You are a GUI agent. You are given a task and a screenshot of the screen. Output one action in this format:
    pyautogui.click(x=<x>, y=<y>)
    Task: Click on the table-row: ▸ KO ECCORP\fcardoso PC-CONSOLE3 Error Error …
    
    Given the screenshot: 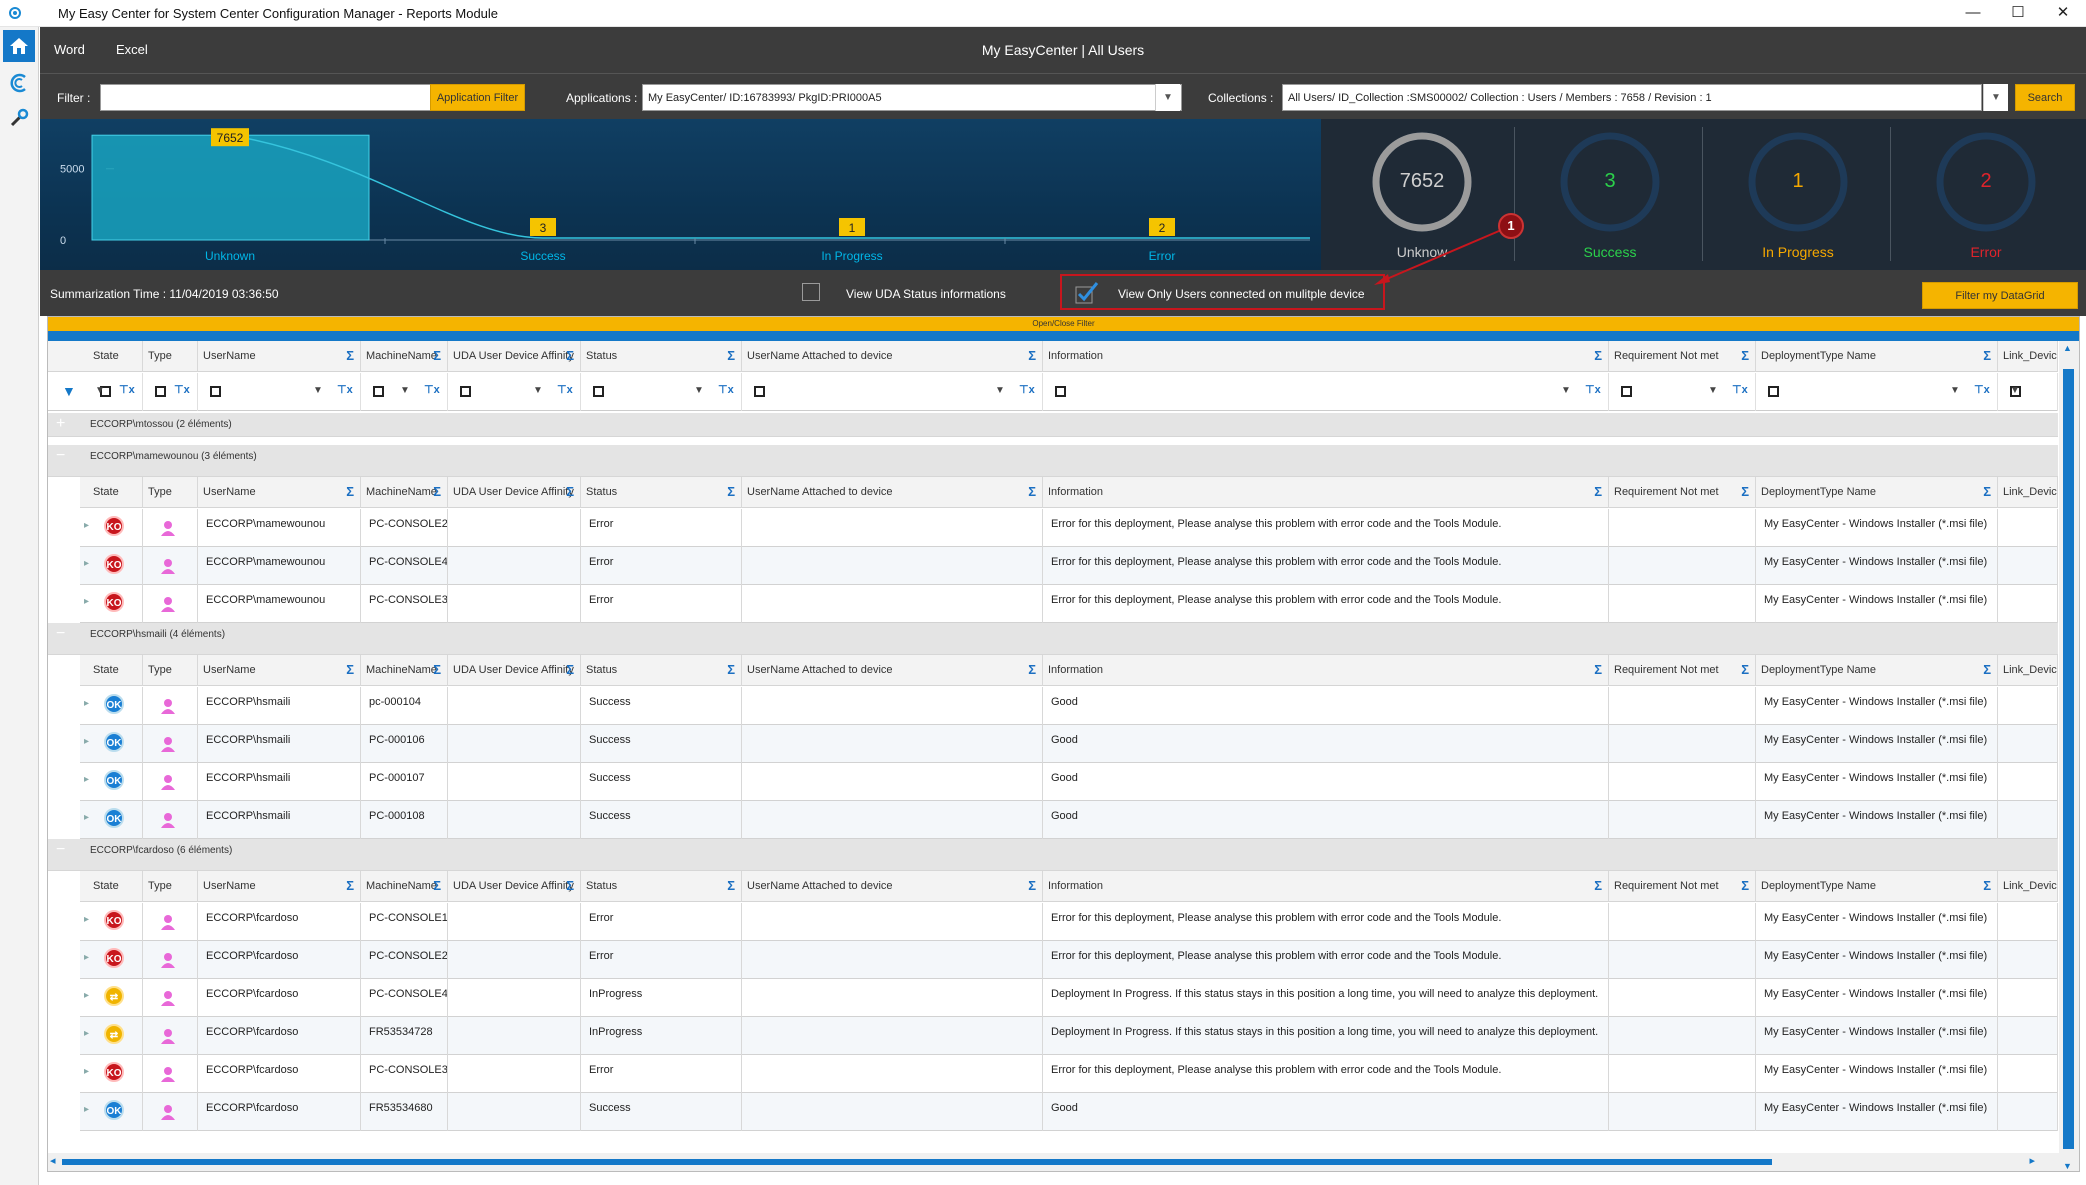 What is the action you would take?
    pyautogui.click(x=1069, y=1074)
    